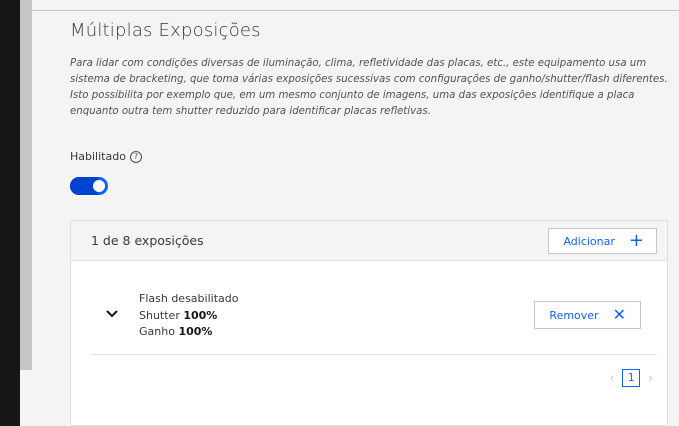  I want to click on flash-status: Flash desabilitado, so click(189, 298).